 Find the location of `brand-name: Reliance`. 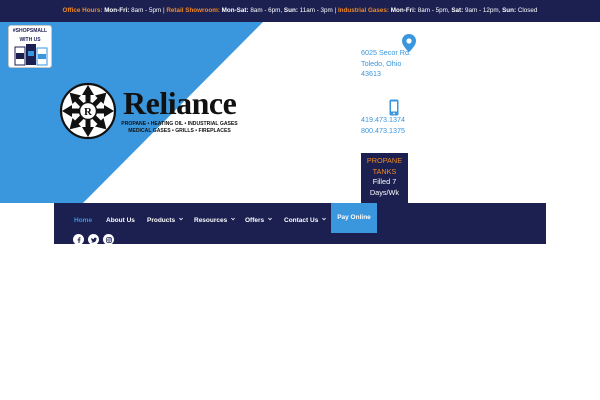

brand-name: Reliance is located at coordinates (180, 103).